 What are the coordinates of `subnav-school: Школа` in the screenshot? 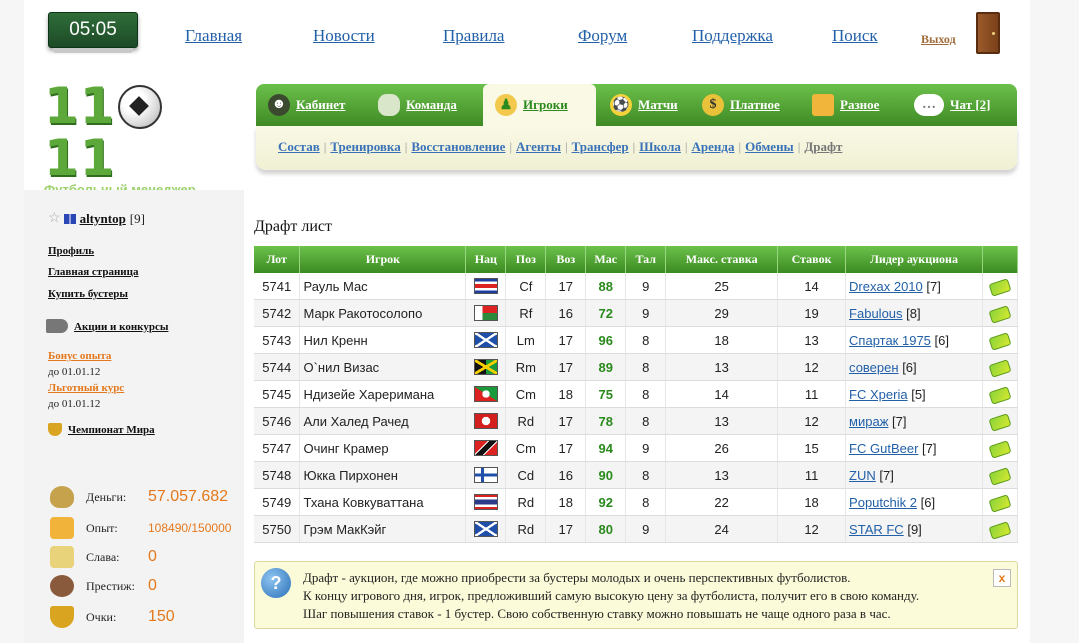 It's located at (660, 146).